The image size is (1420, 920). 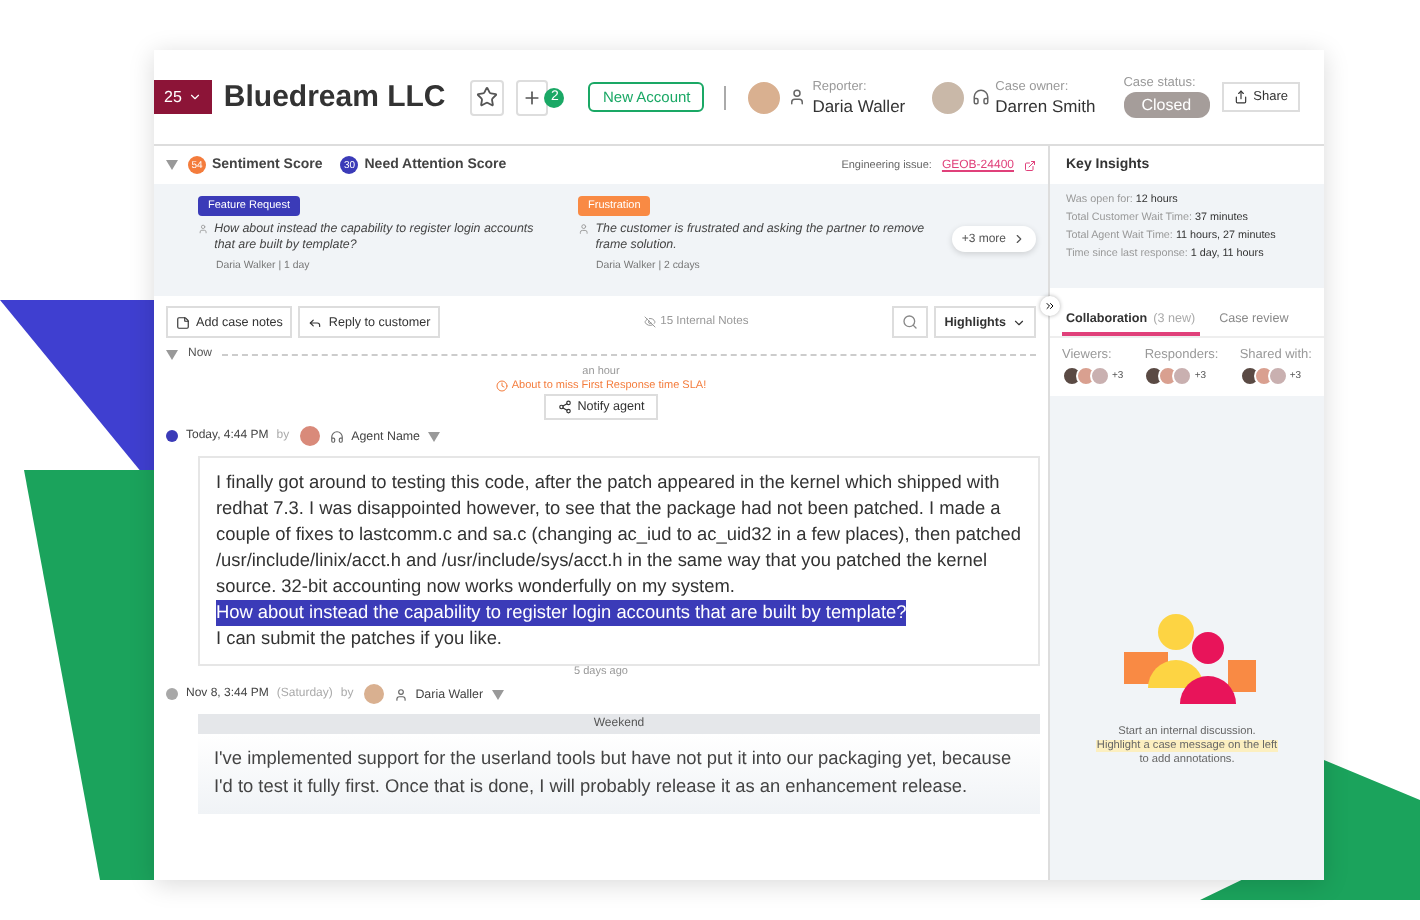 I want to click on owner-name: Darren Smith, so click(x=1045, y=105).